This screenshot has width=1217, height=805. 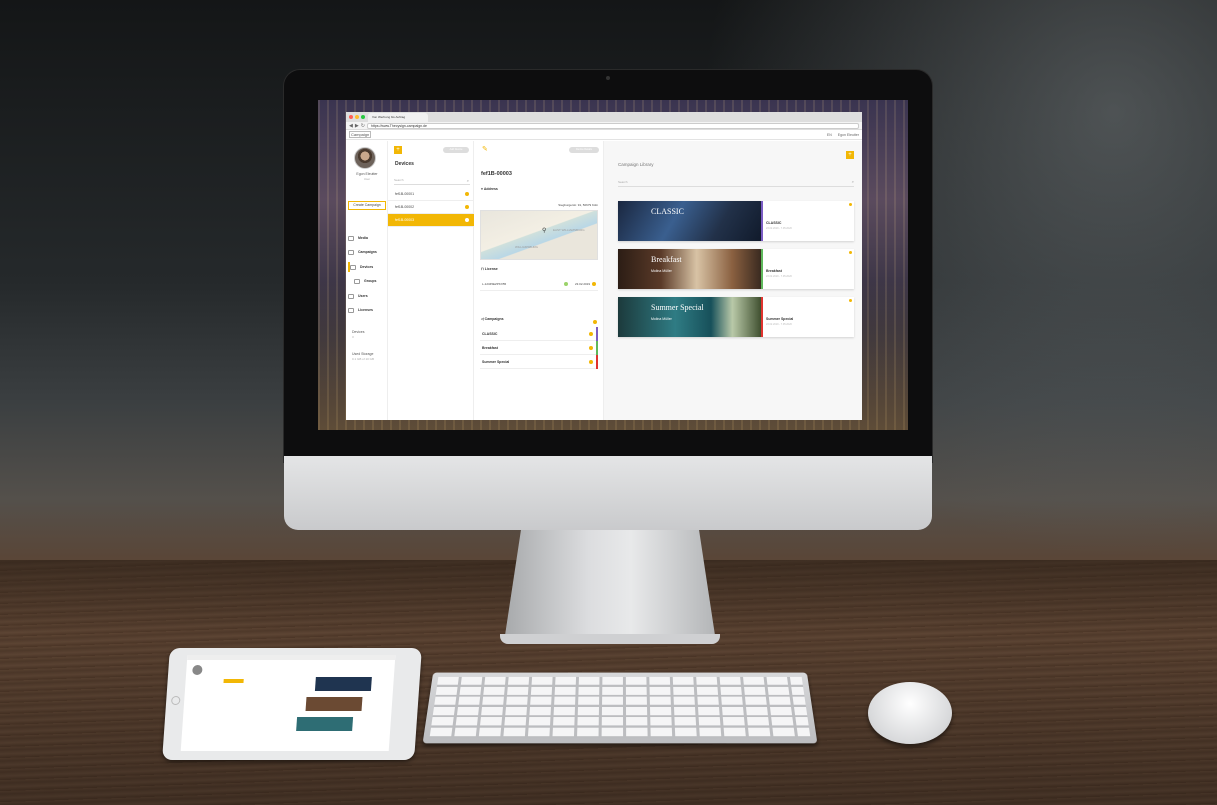 What do you see at coordinates (363, 238) in the screenshot?
I see `sidebar-item-label: Media` at bounding box center [363, 238].